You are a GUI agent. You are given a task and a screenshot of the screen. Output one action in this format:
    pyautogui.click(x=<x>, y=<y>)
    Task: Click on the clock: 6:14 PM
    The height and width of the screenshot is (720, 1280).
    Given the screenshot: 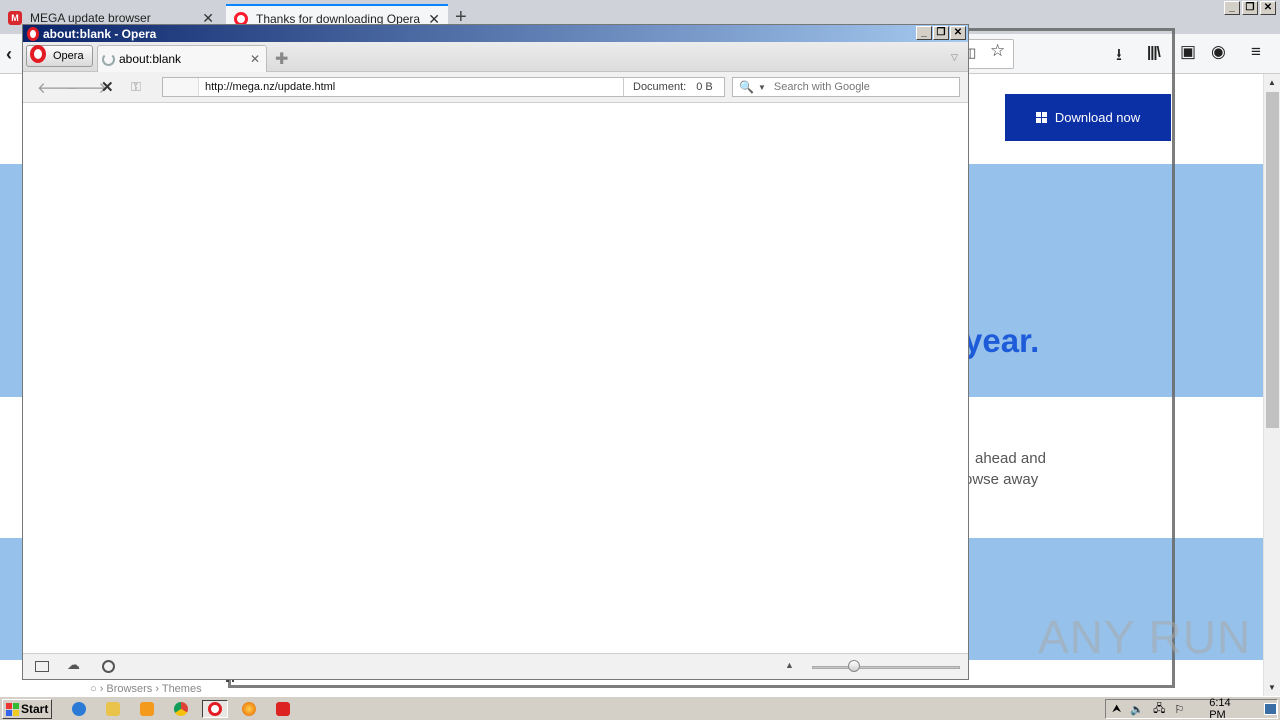 What is the action you would take?
    pyautogui.click(x=1227, y=708)
    